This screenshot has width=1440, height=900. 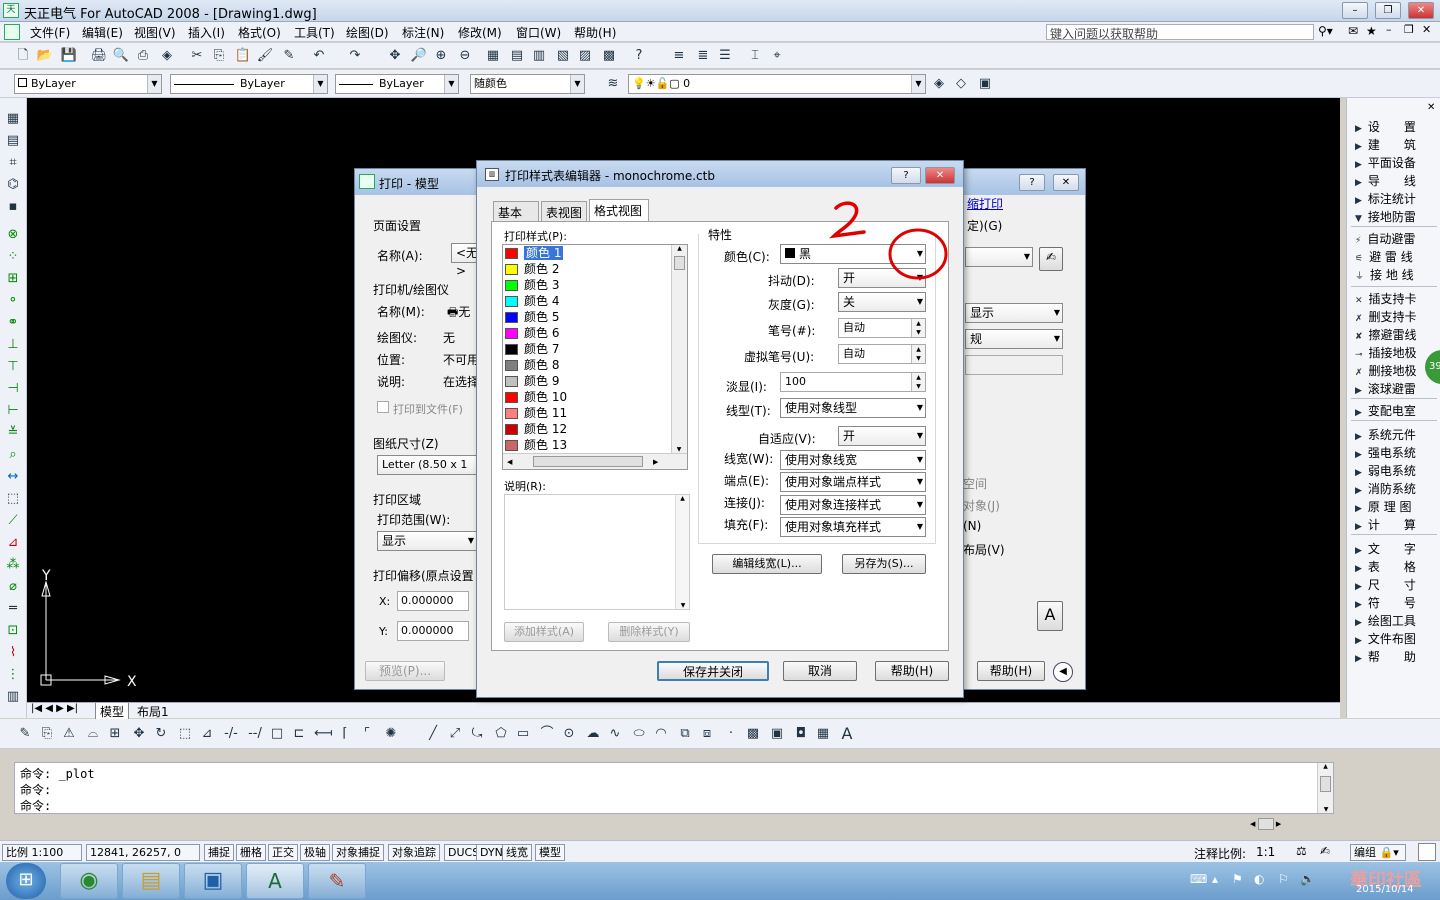 I want to click on clean-screen-icon, so click(x=1427, y=852).